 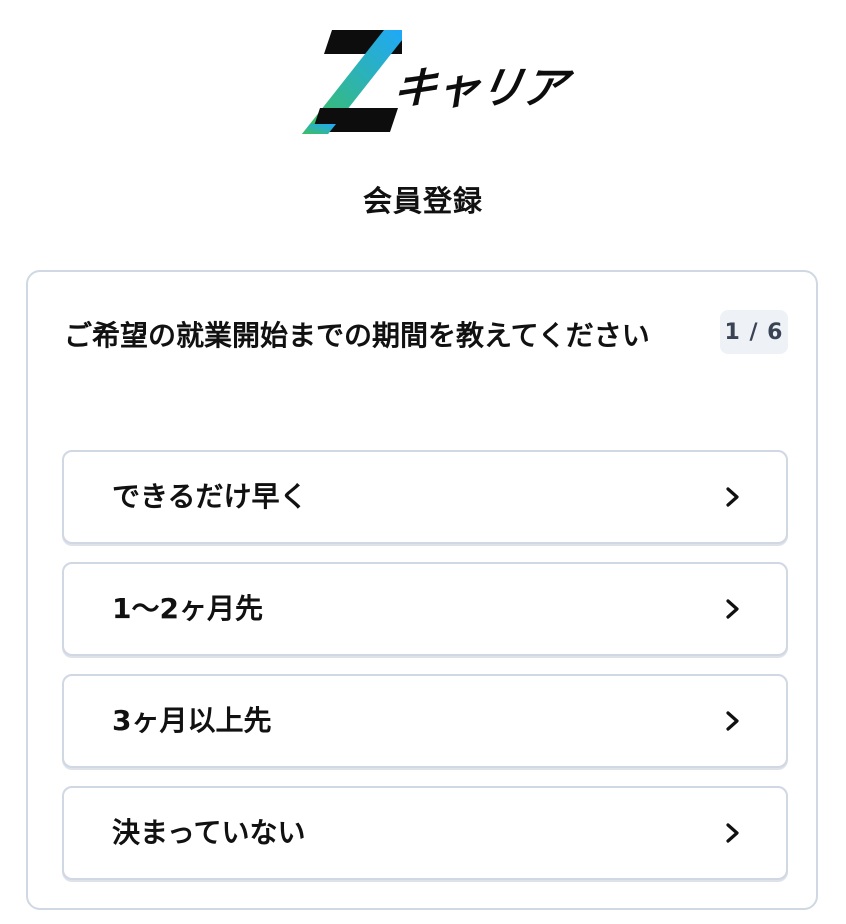 I want to click on zcareer-logo: キャリア, so click(x=436, y=82).